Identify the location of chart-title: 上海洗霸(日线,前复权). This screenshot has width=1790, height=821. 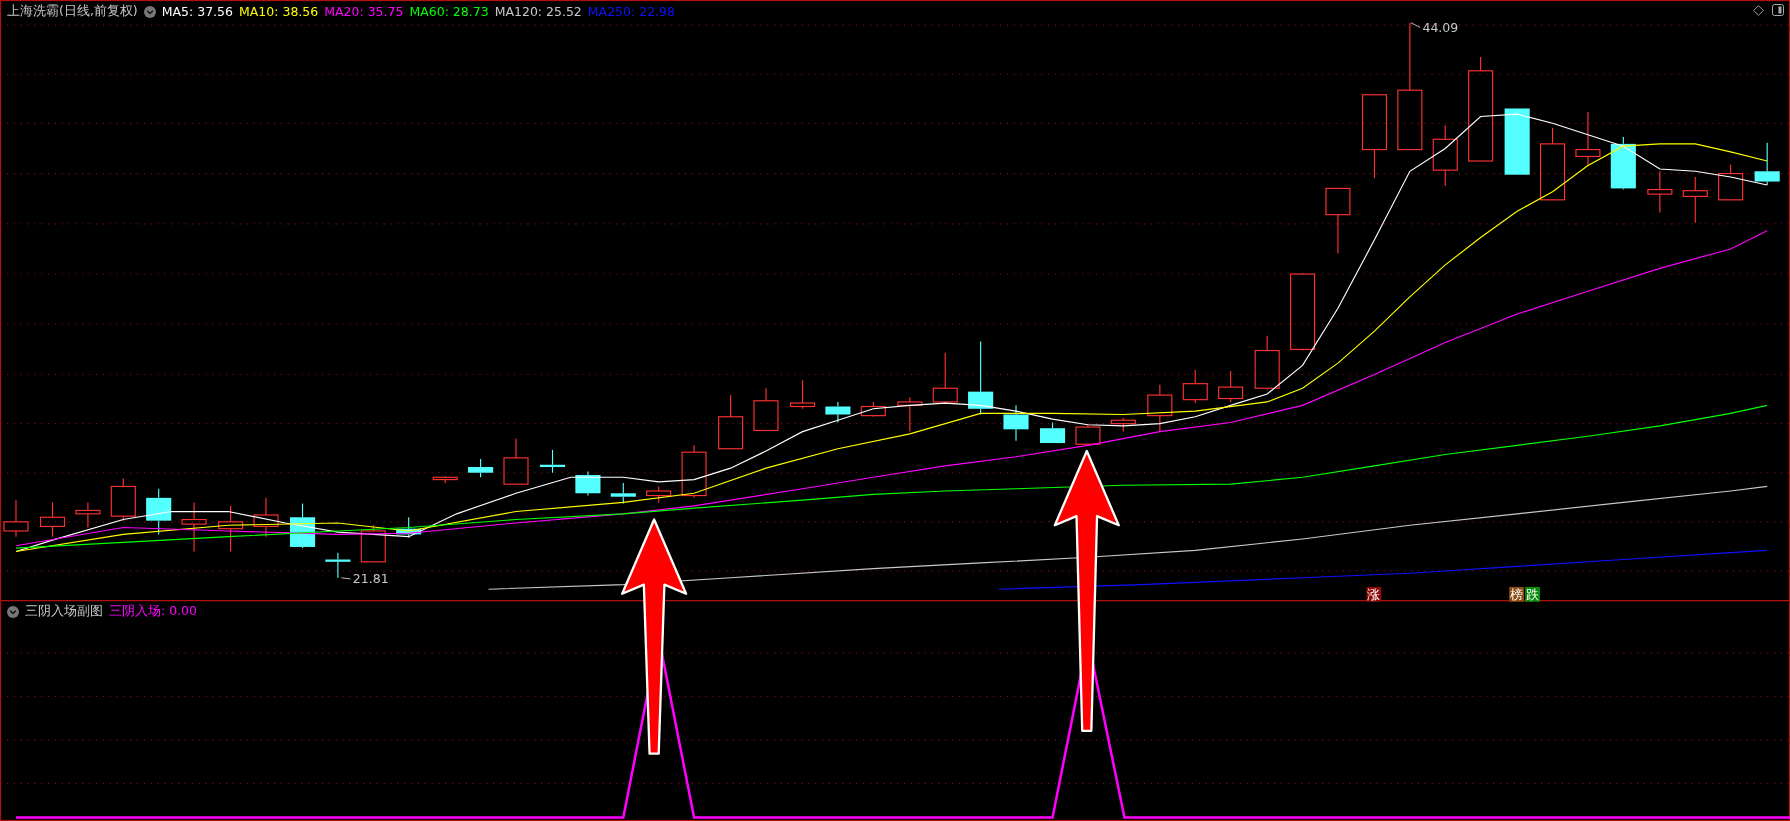
(72, 11).